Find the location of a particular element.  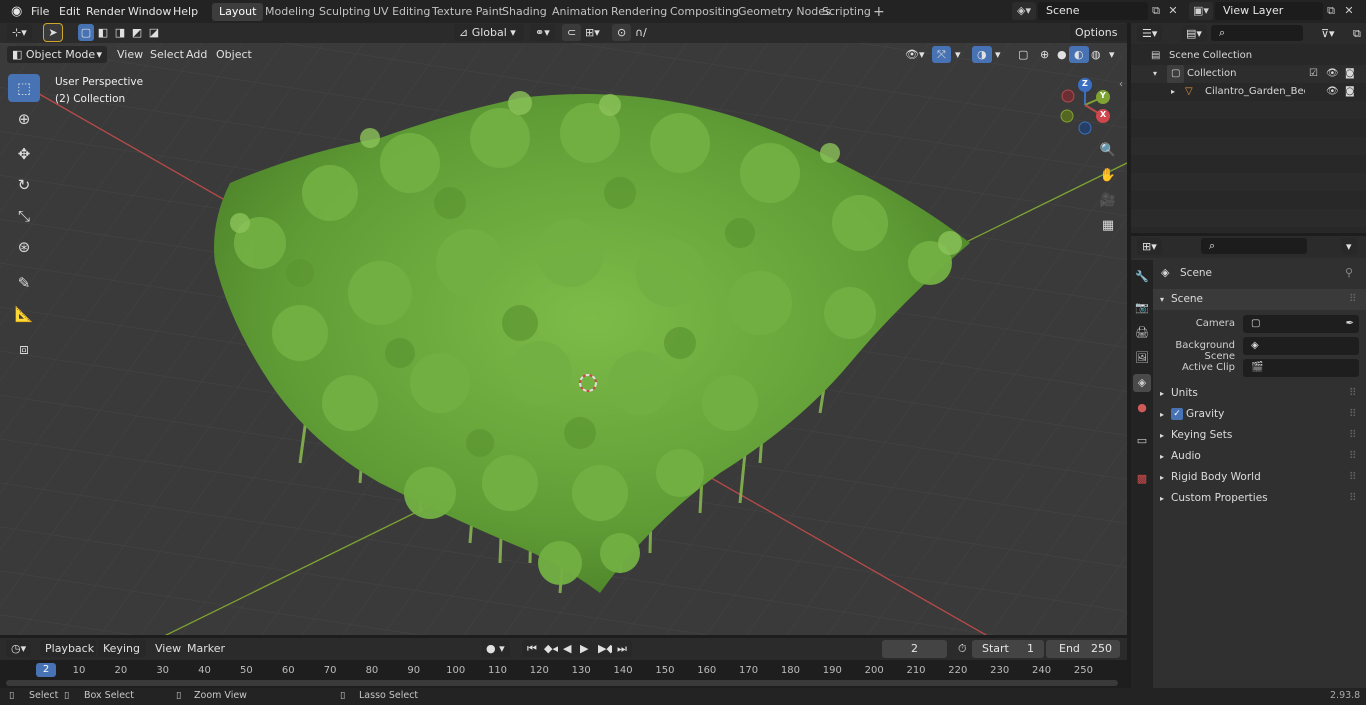

menu-object: Object is located at coordinates (234, 54).